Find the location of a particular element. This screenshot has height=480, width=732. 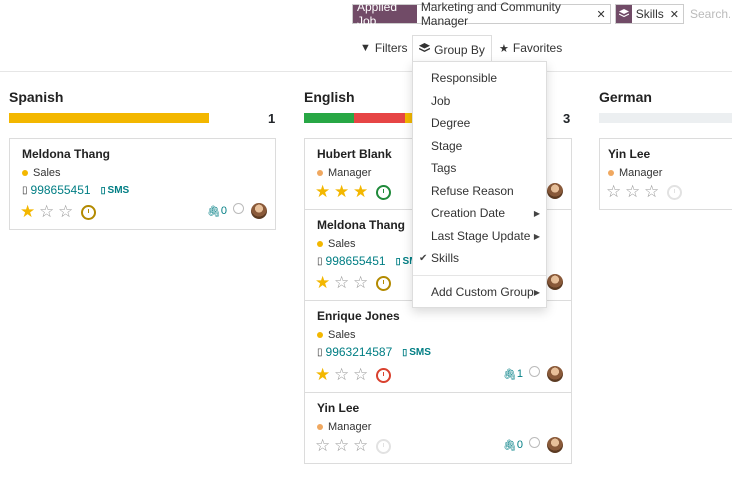

filters-button: ▼ Filters is located at coordinates (384, 48).